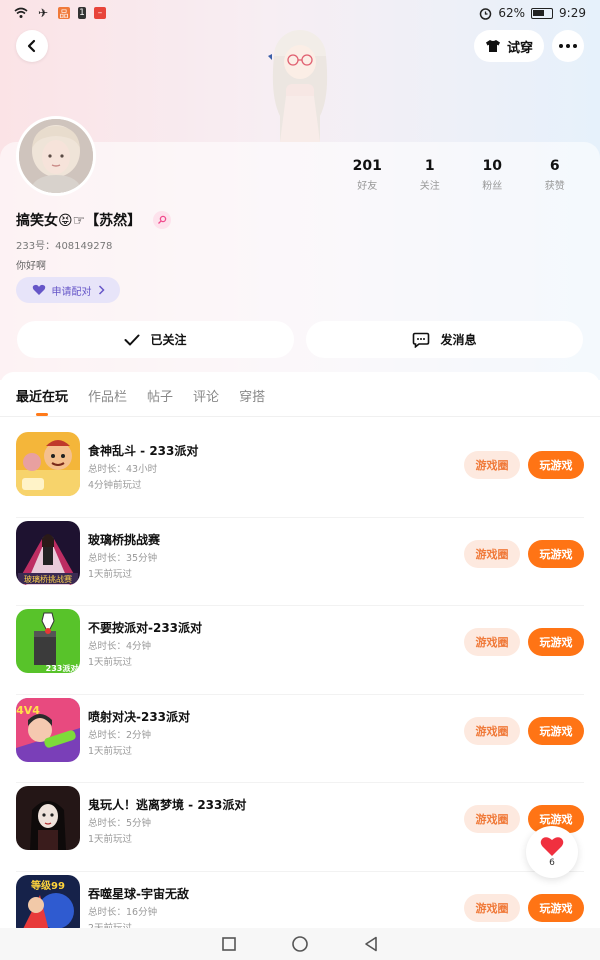 Image resolution: width=600 pixels, height=960 pixels. Describe the element at coordinates (542, 13) in the screenshot. I see `battery-icon` at that location.